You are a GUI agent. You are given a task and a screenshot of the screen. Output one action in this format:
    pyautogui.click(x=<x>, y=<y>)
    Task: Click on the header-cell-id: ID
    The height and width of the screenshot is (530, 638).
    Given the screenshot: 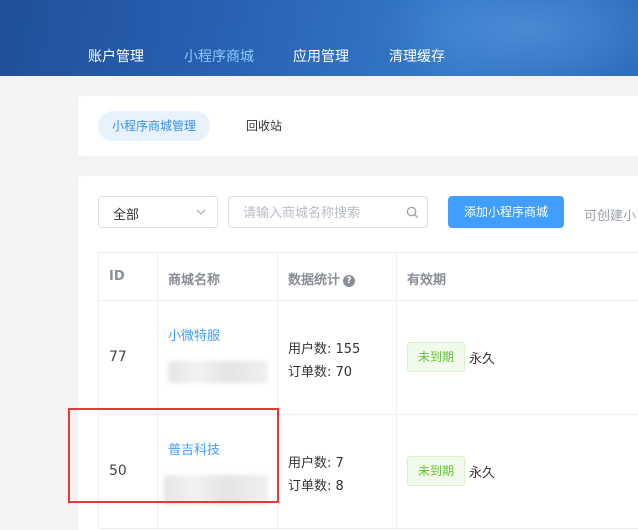 What is the action you would take?
    pyautogui.click(x=128, y=276)
    